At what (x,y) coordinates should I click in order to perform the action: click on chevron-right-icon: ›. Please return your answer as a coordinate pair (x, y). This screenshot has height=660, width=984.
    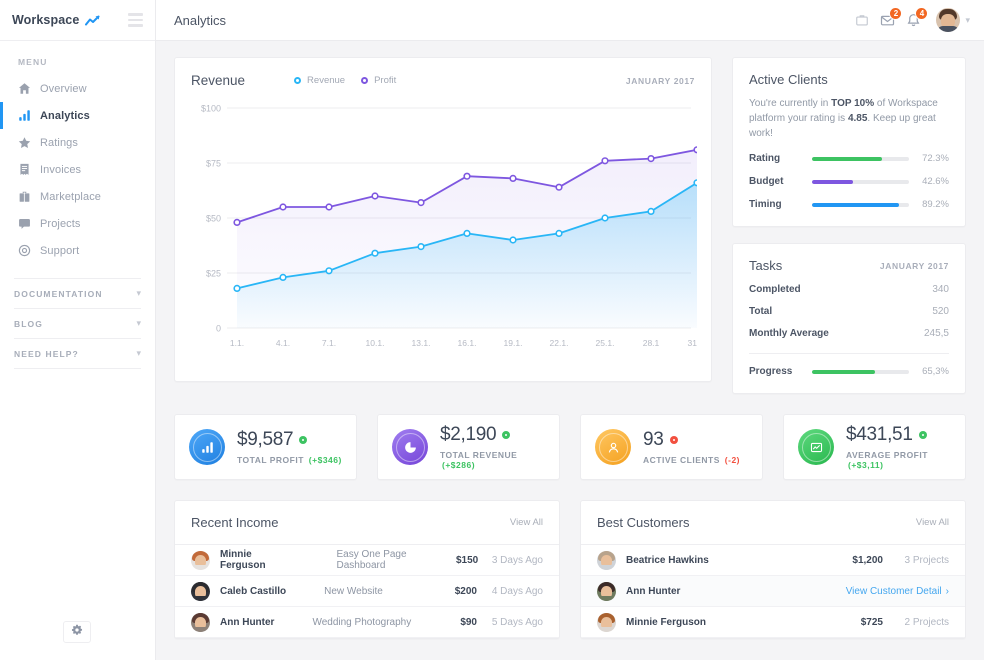
    Looking at the image, I should click on (947, 591).